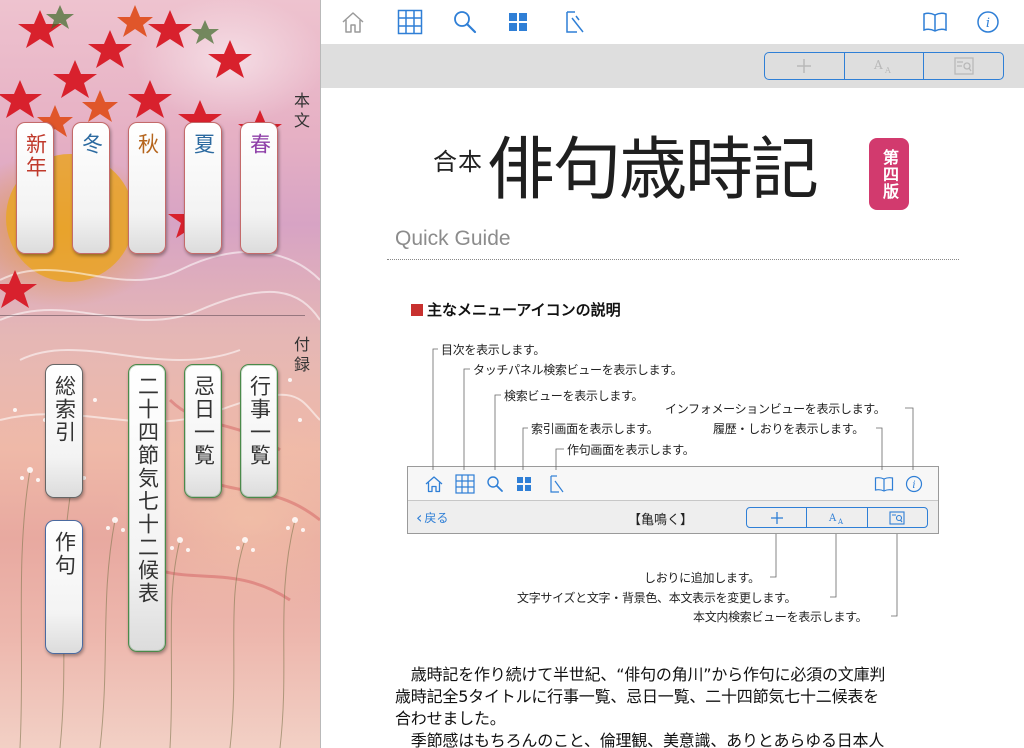  What do you see at coordinates (147, 188) in the screenshot?
I see `tab-aki: 秋` at bounding box center [147, 188].